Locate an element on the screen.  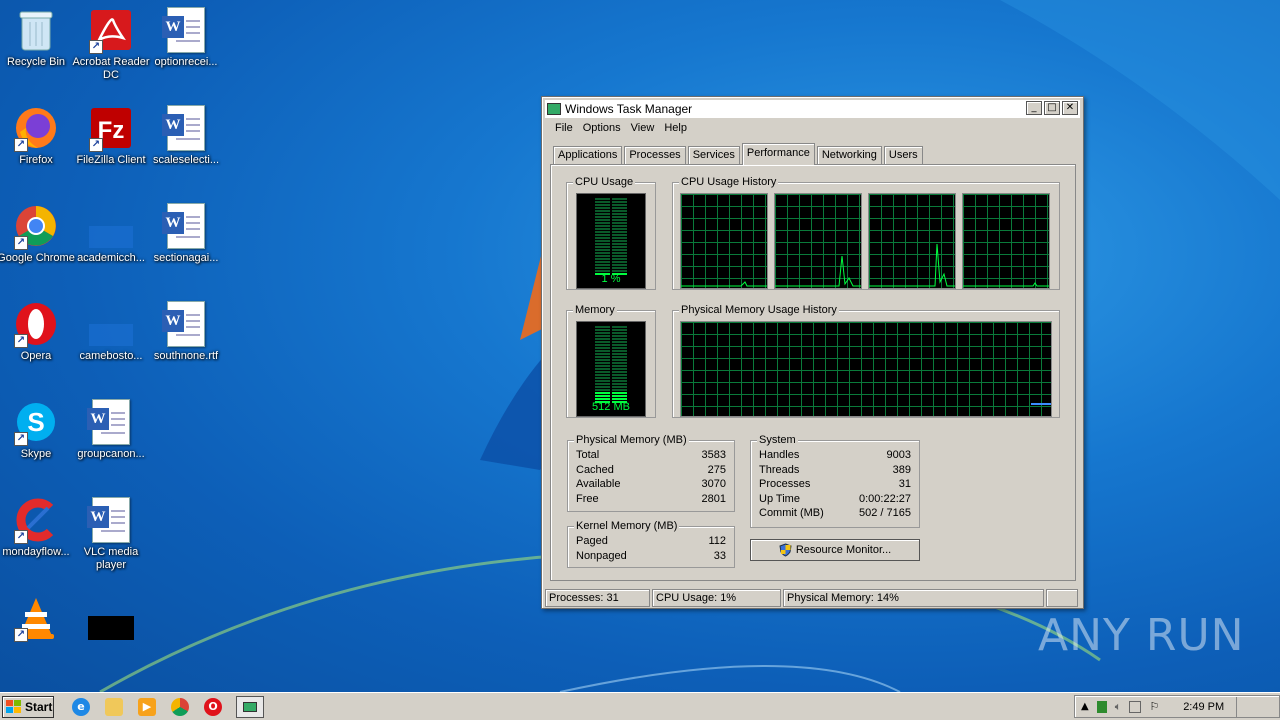
volume-icon: 🔈︎ is located at coordinates (1118, 707).